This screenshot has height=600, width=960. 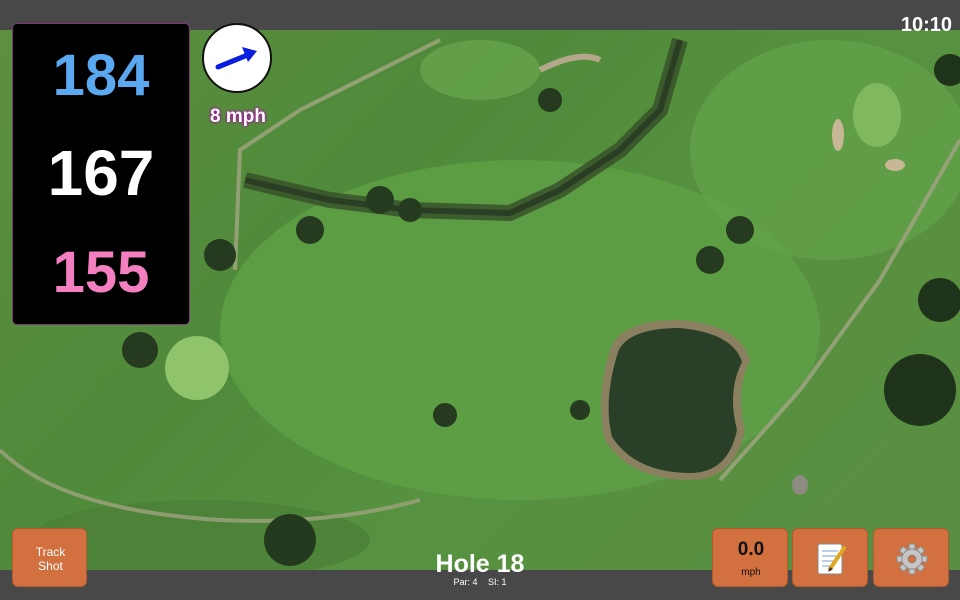 I want to click on wind-direction-dial, so click(x=237, y=58).